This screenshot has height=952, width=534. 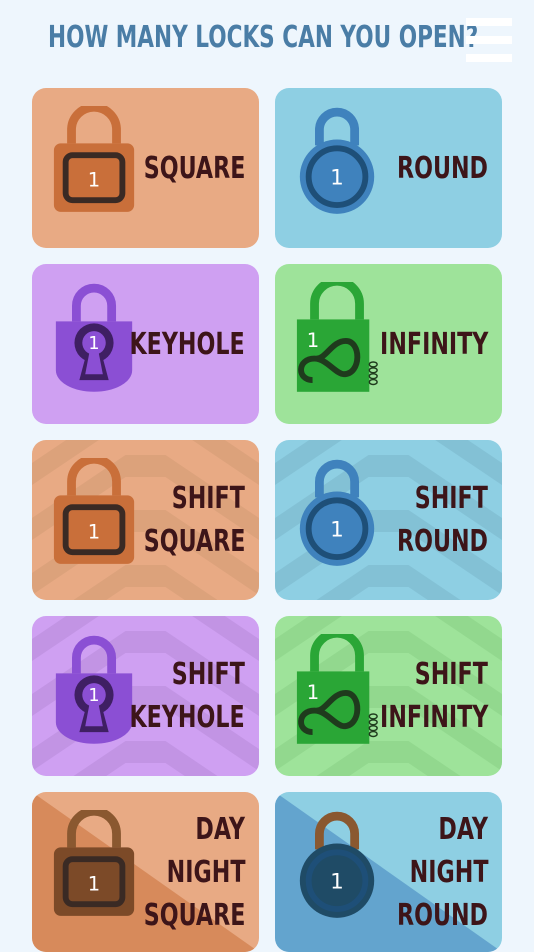 I want to click on lock-card: 1 SHIFT ROUND, so click(x=388, y=520).